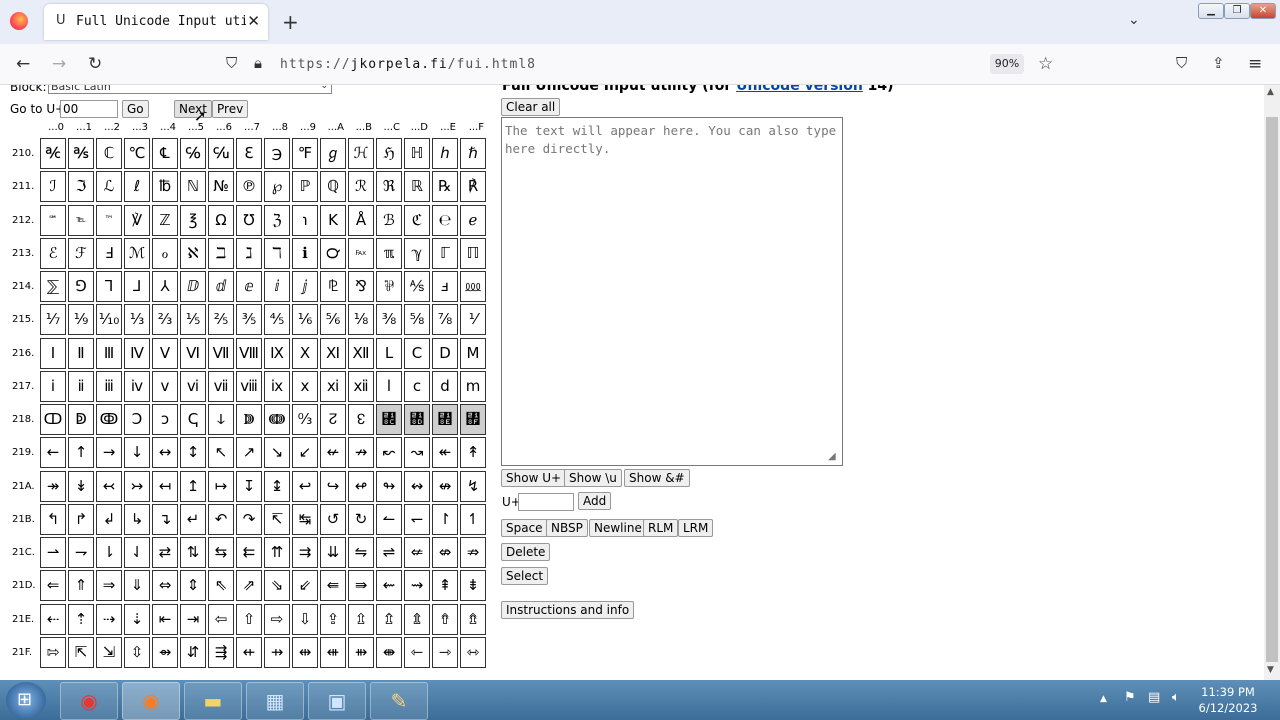  Describe the element at coordinates (277, 453) in the screenshot. I see `char-cell: ↘` at that location.